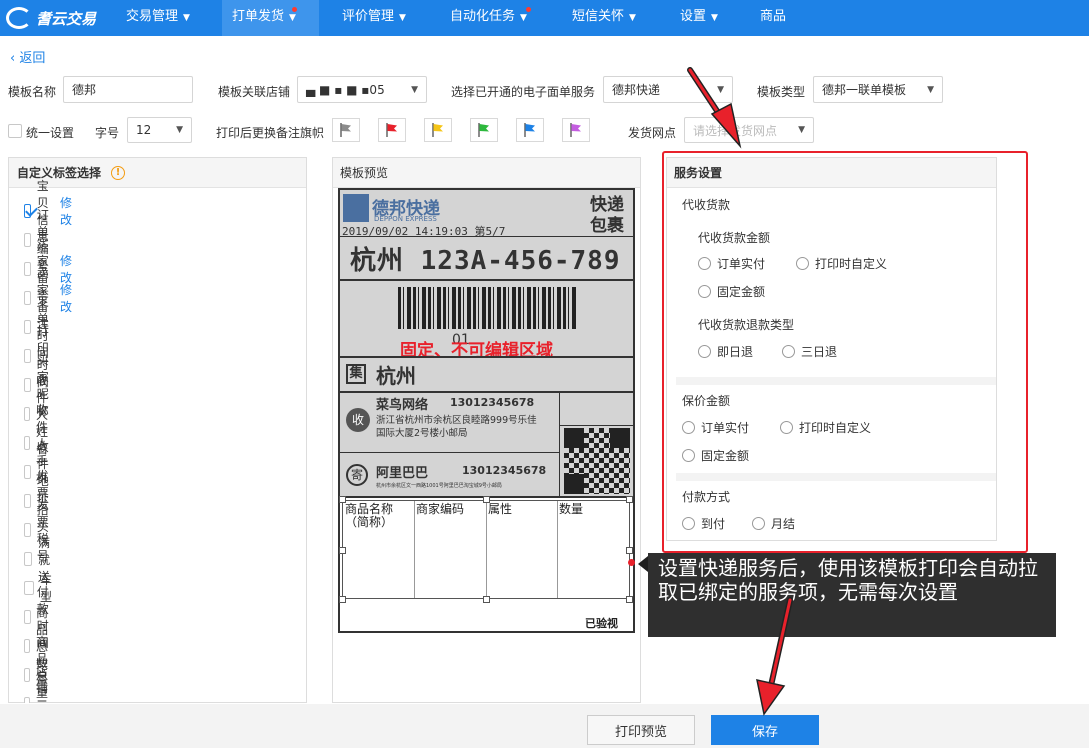 Image resolution: width=1089 pixels, height=748 pixels. Describe the element at coordinates (740, 391) in the screenshot. I see `annotation-arrows` at that location.